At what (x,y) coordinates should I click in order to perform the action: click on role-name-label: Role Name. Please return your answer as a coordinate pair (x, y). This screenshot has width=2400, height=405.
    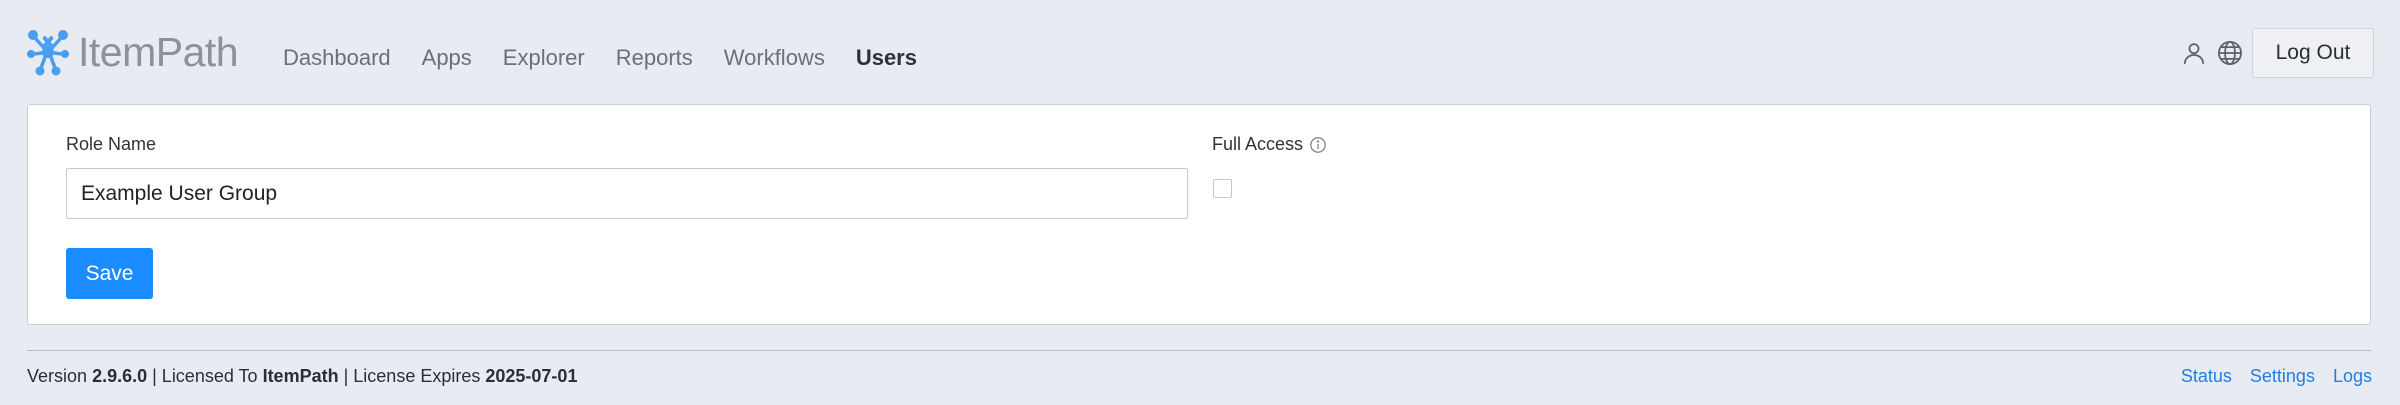
    Looking at the image, I should click on (111, 144).